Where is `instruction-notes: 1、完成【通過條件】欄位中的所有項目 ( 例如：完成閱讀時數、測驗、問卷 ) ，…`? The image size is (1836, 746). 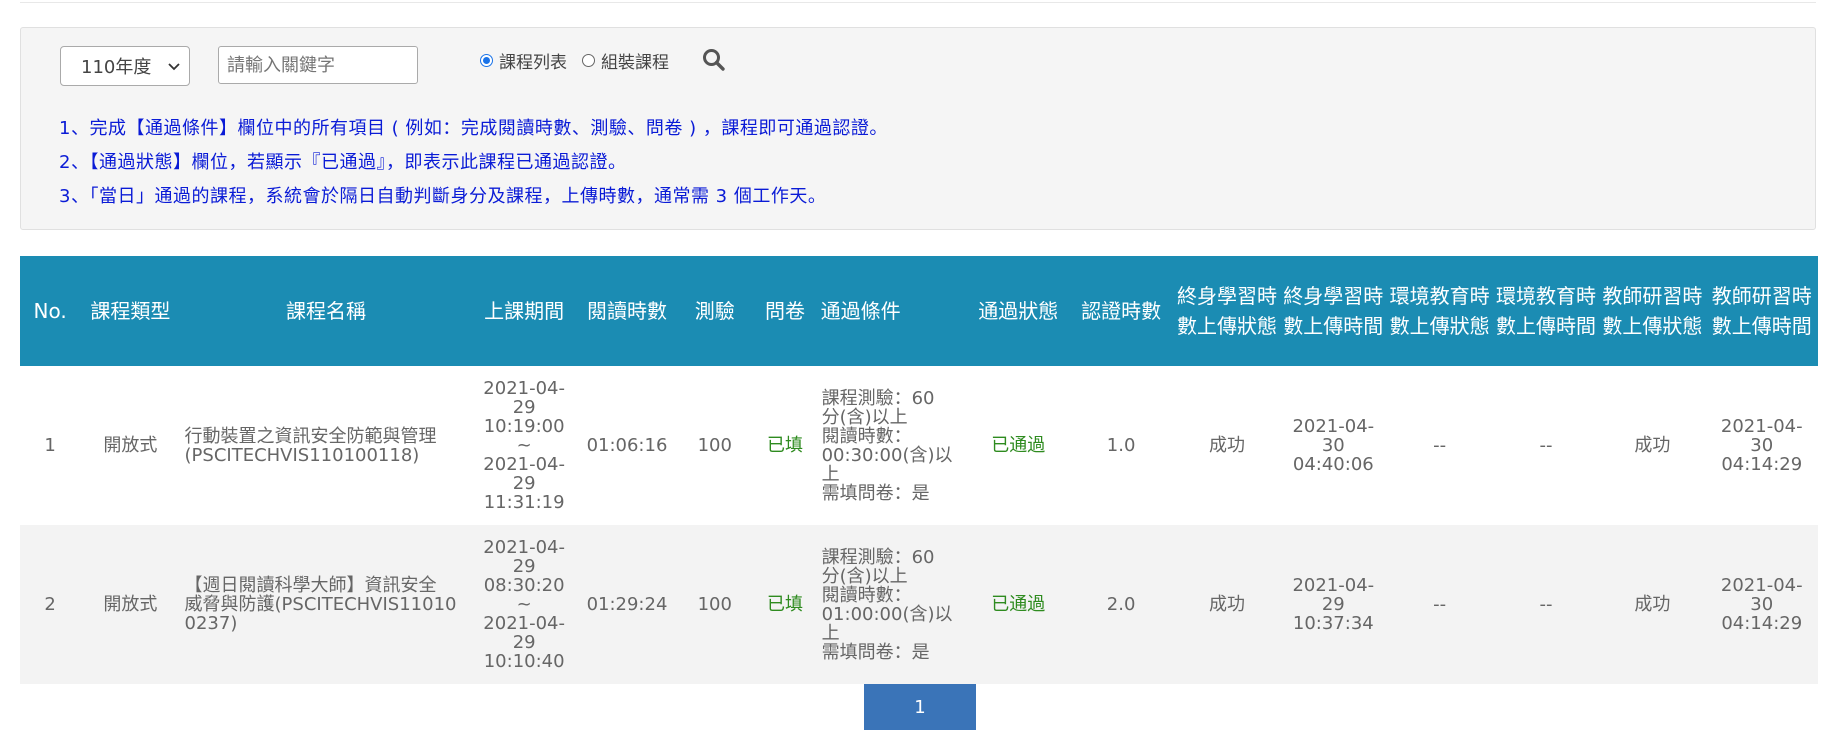 instruction-notes: 1、完成【通過條件】欄位中的所有項目 ( 例如：完成閱讀時數、測驗、問卷 ) ，… is located at coordinates (473, 163).